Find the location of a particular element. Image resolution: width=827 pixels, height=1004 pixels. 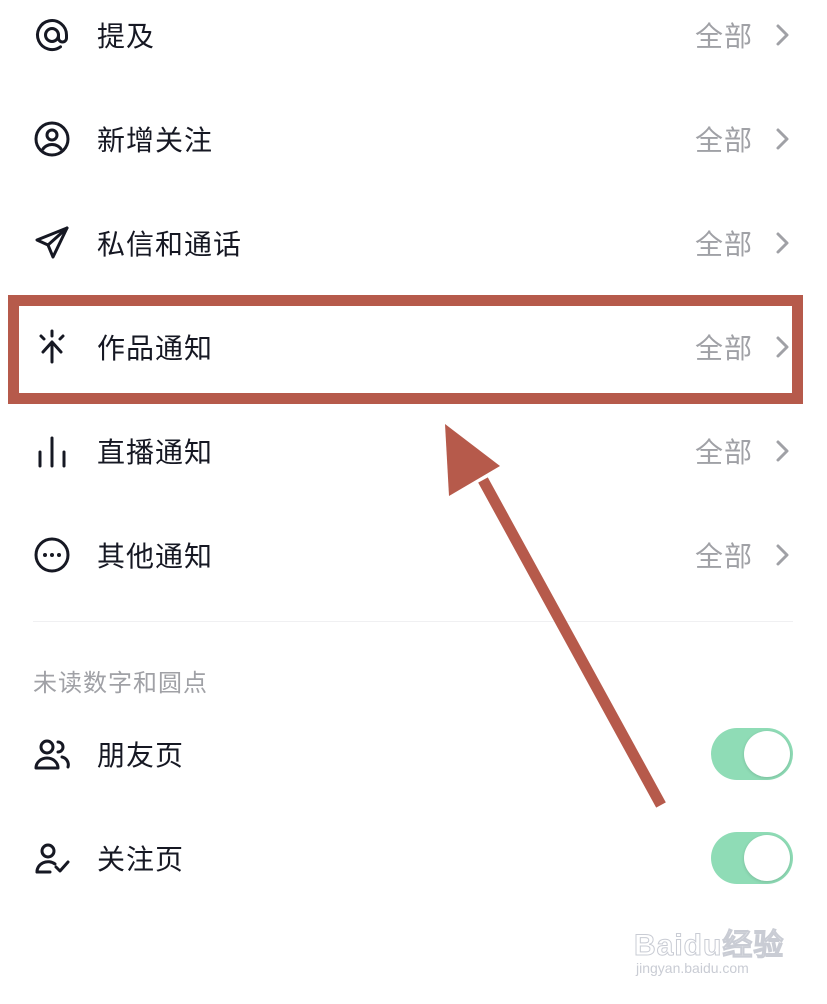

section-divider is located at coordinates (413, 621).